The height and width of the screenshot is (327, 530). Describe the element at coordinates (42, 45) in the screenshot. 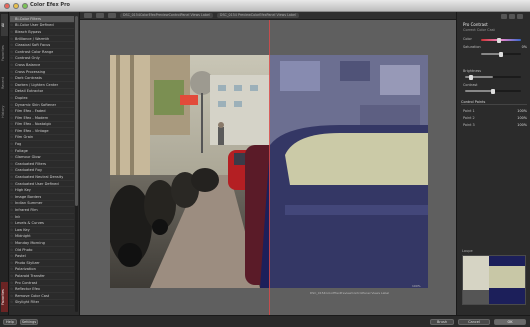

I see `filter-list-item: ☆ Classical Soft Focus` at that location.